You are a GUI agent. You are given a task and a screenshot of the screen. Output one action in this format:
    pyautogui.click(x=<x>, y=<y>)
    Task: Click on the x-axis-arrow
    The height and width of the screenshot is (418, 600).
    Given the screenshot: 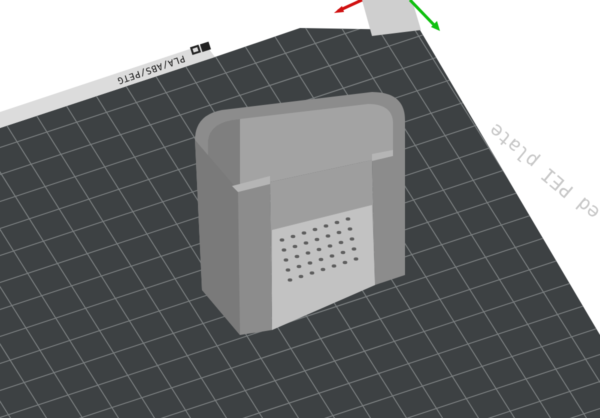 What is the action you would take?
    pyautogui.click(x=348, y=6)
    